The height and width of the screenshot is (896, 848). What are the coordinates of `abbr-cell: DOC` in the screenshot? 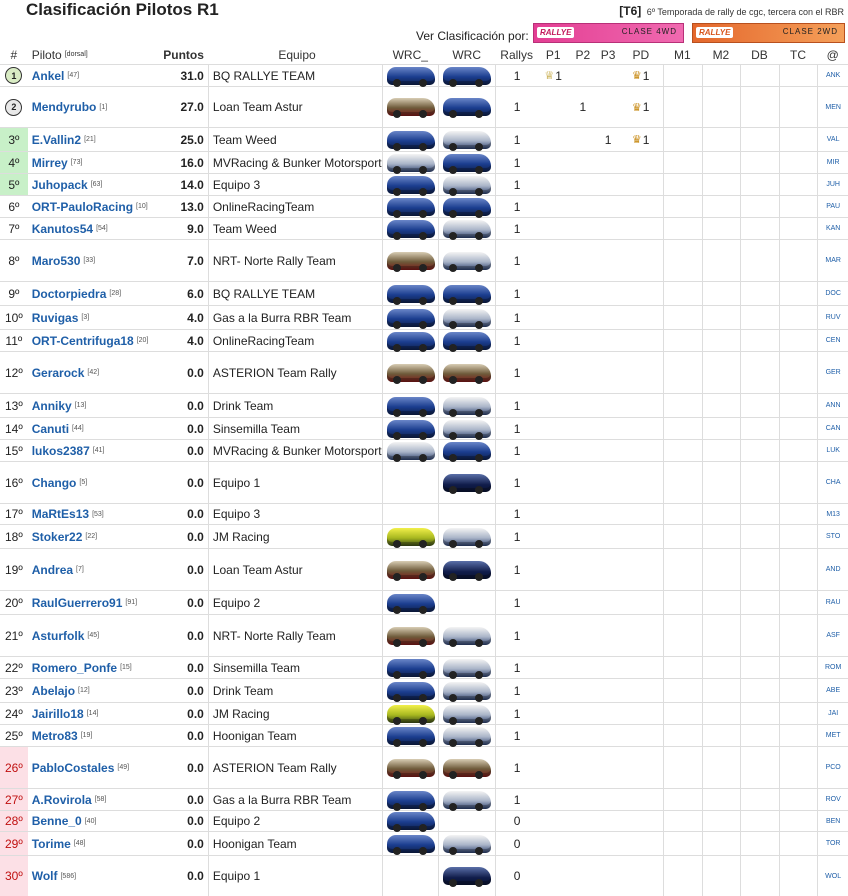 It's located at (832, 293).